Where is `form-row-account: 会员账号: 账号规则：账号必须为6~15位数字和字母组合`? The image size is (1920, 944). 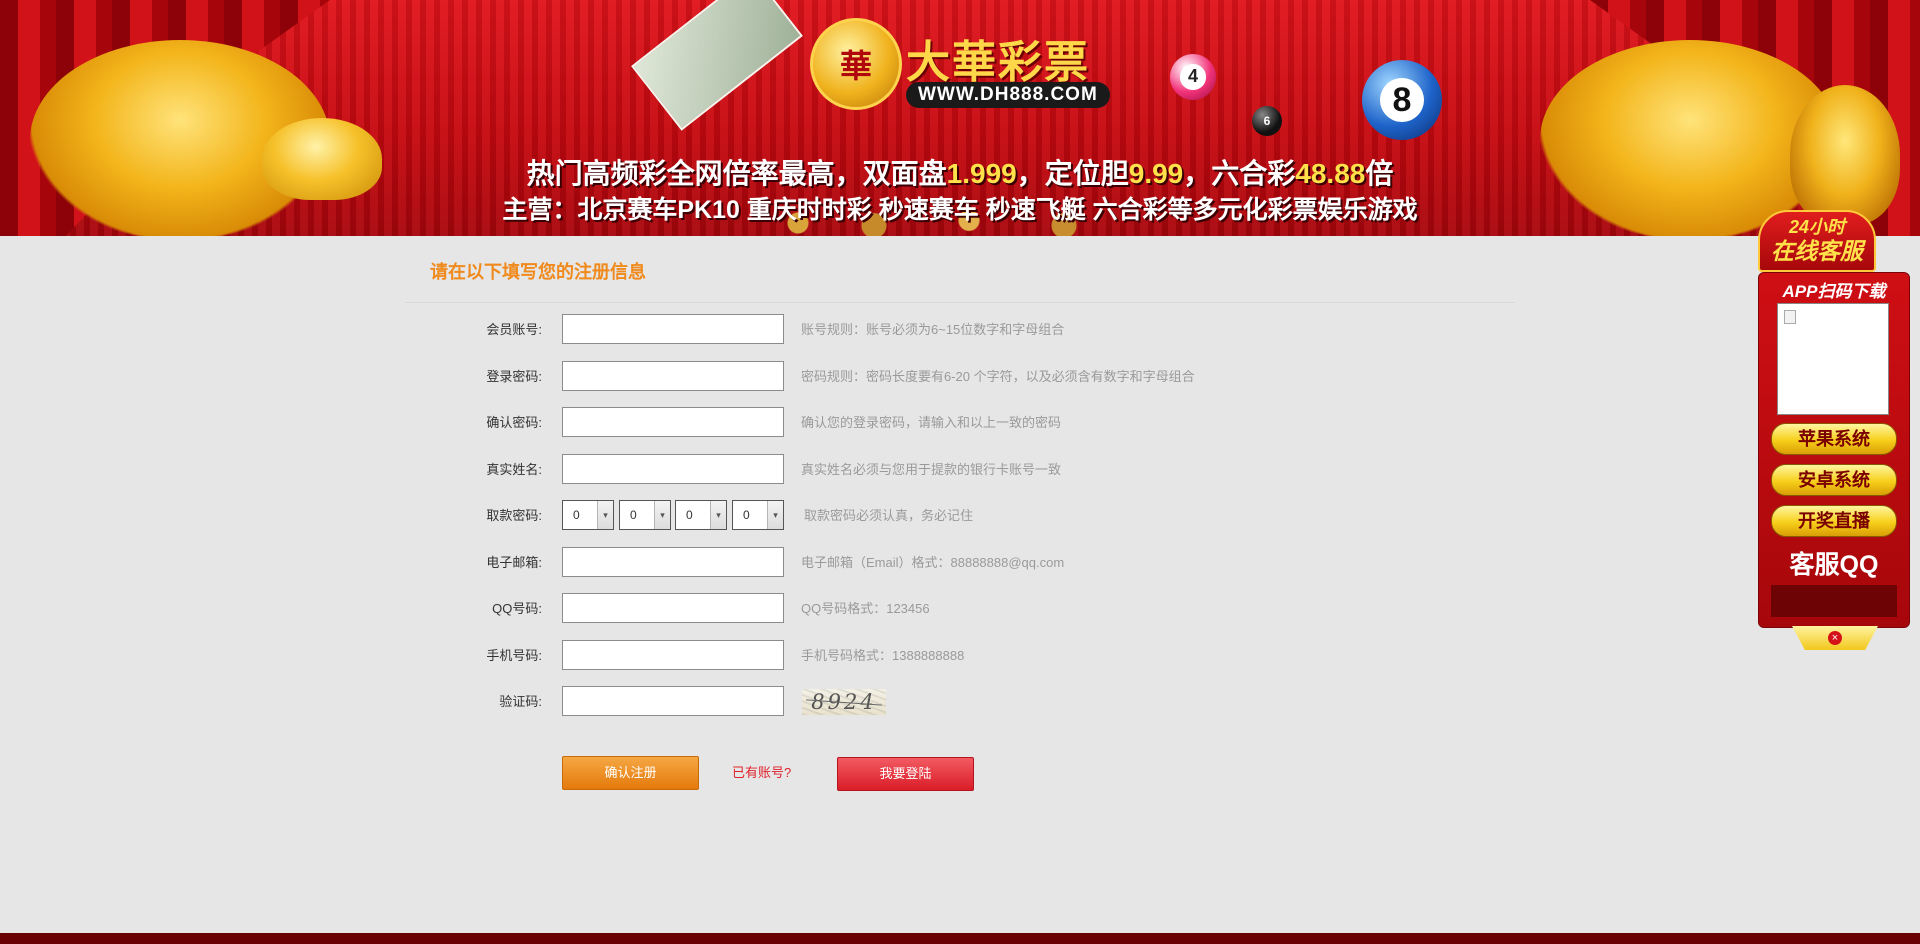 form-row-account: 会员账号: 账号规则：账号必须为6~15位数字和字母组合 is located at coordinates (700, 330).